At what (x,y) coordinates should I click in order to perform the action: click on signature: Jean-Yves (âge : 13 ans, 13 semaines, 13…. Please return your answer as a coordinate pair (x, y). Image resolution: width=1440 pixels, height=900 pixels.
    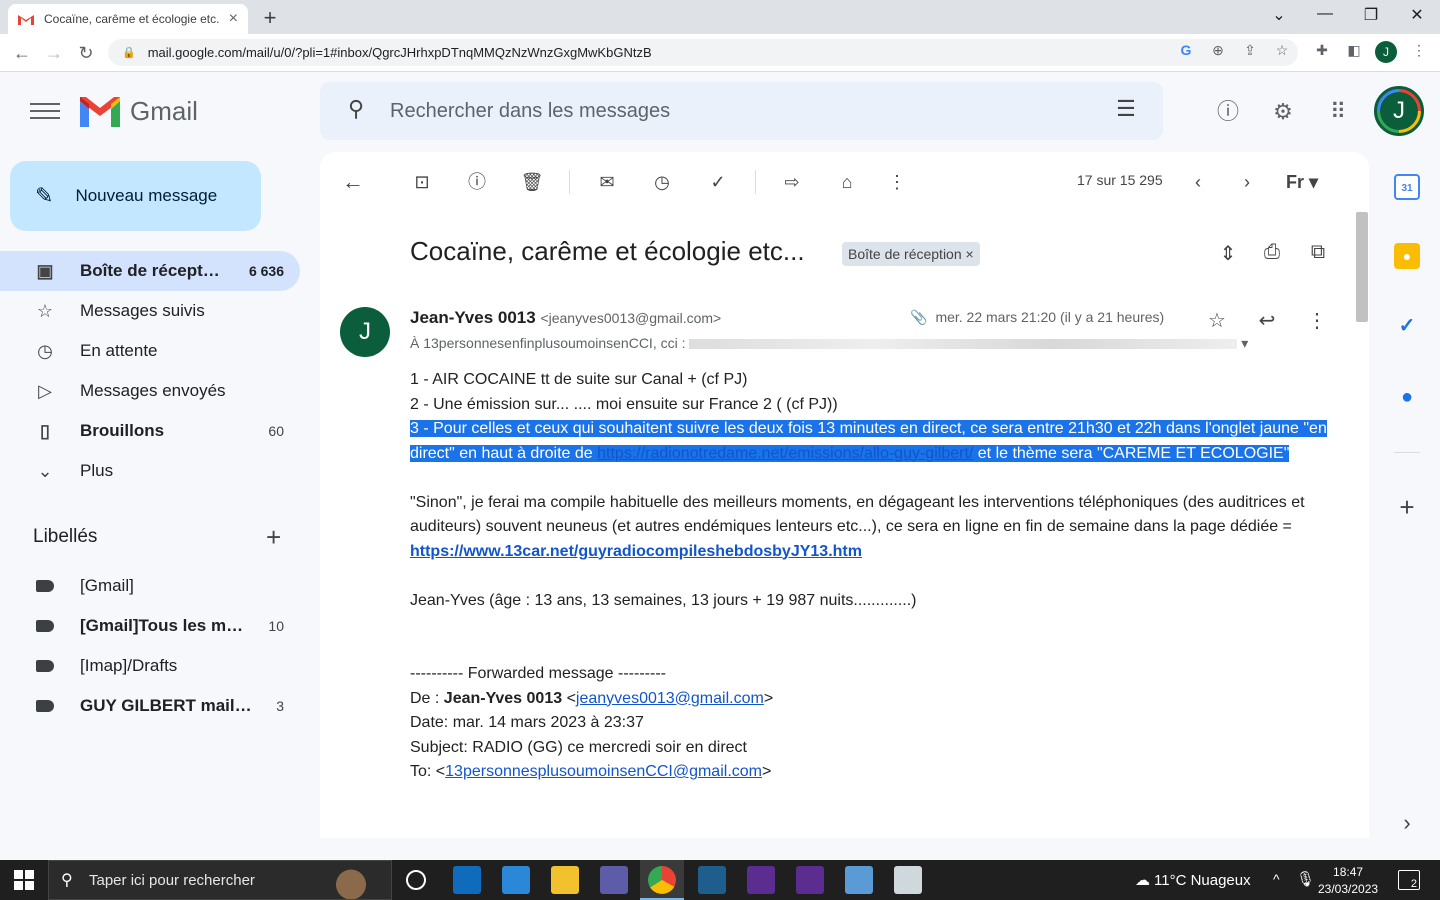
    Looking at the image, I should click on (663, 600).